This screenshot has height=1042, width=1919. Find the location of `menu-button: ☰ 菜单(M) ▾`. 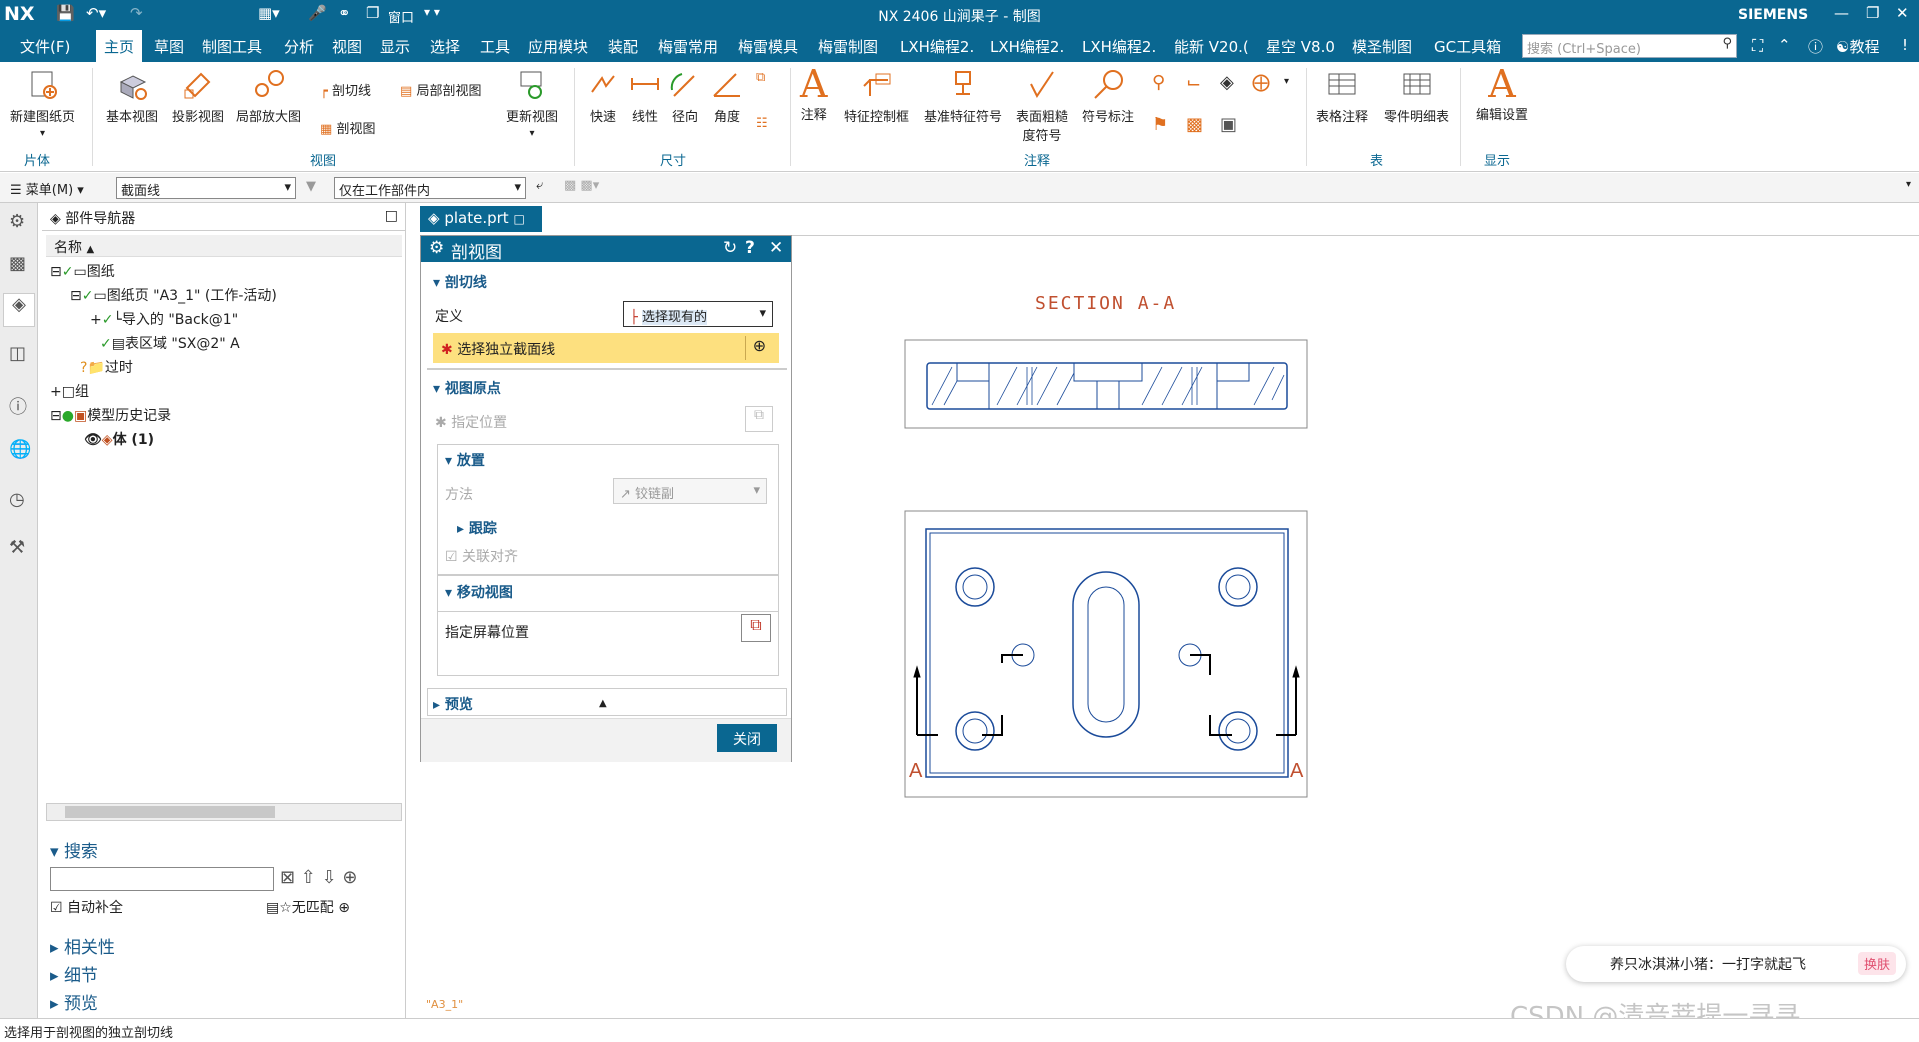

menu-button: ☰ 菜单(M) ▾ is located at coordinates (47, 188).